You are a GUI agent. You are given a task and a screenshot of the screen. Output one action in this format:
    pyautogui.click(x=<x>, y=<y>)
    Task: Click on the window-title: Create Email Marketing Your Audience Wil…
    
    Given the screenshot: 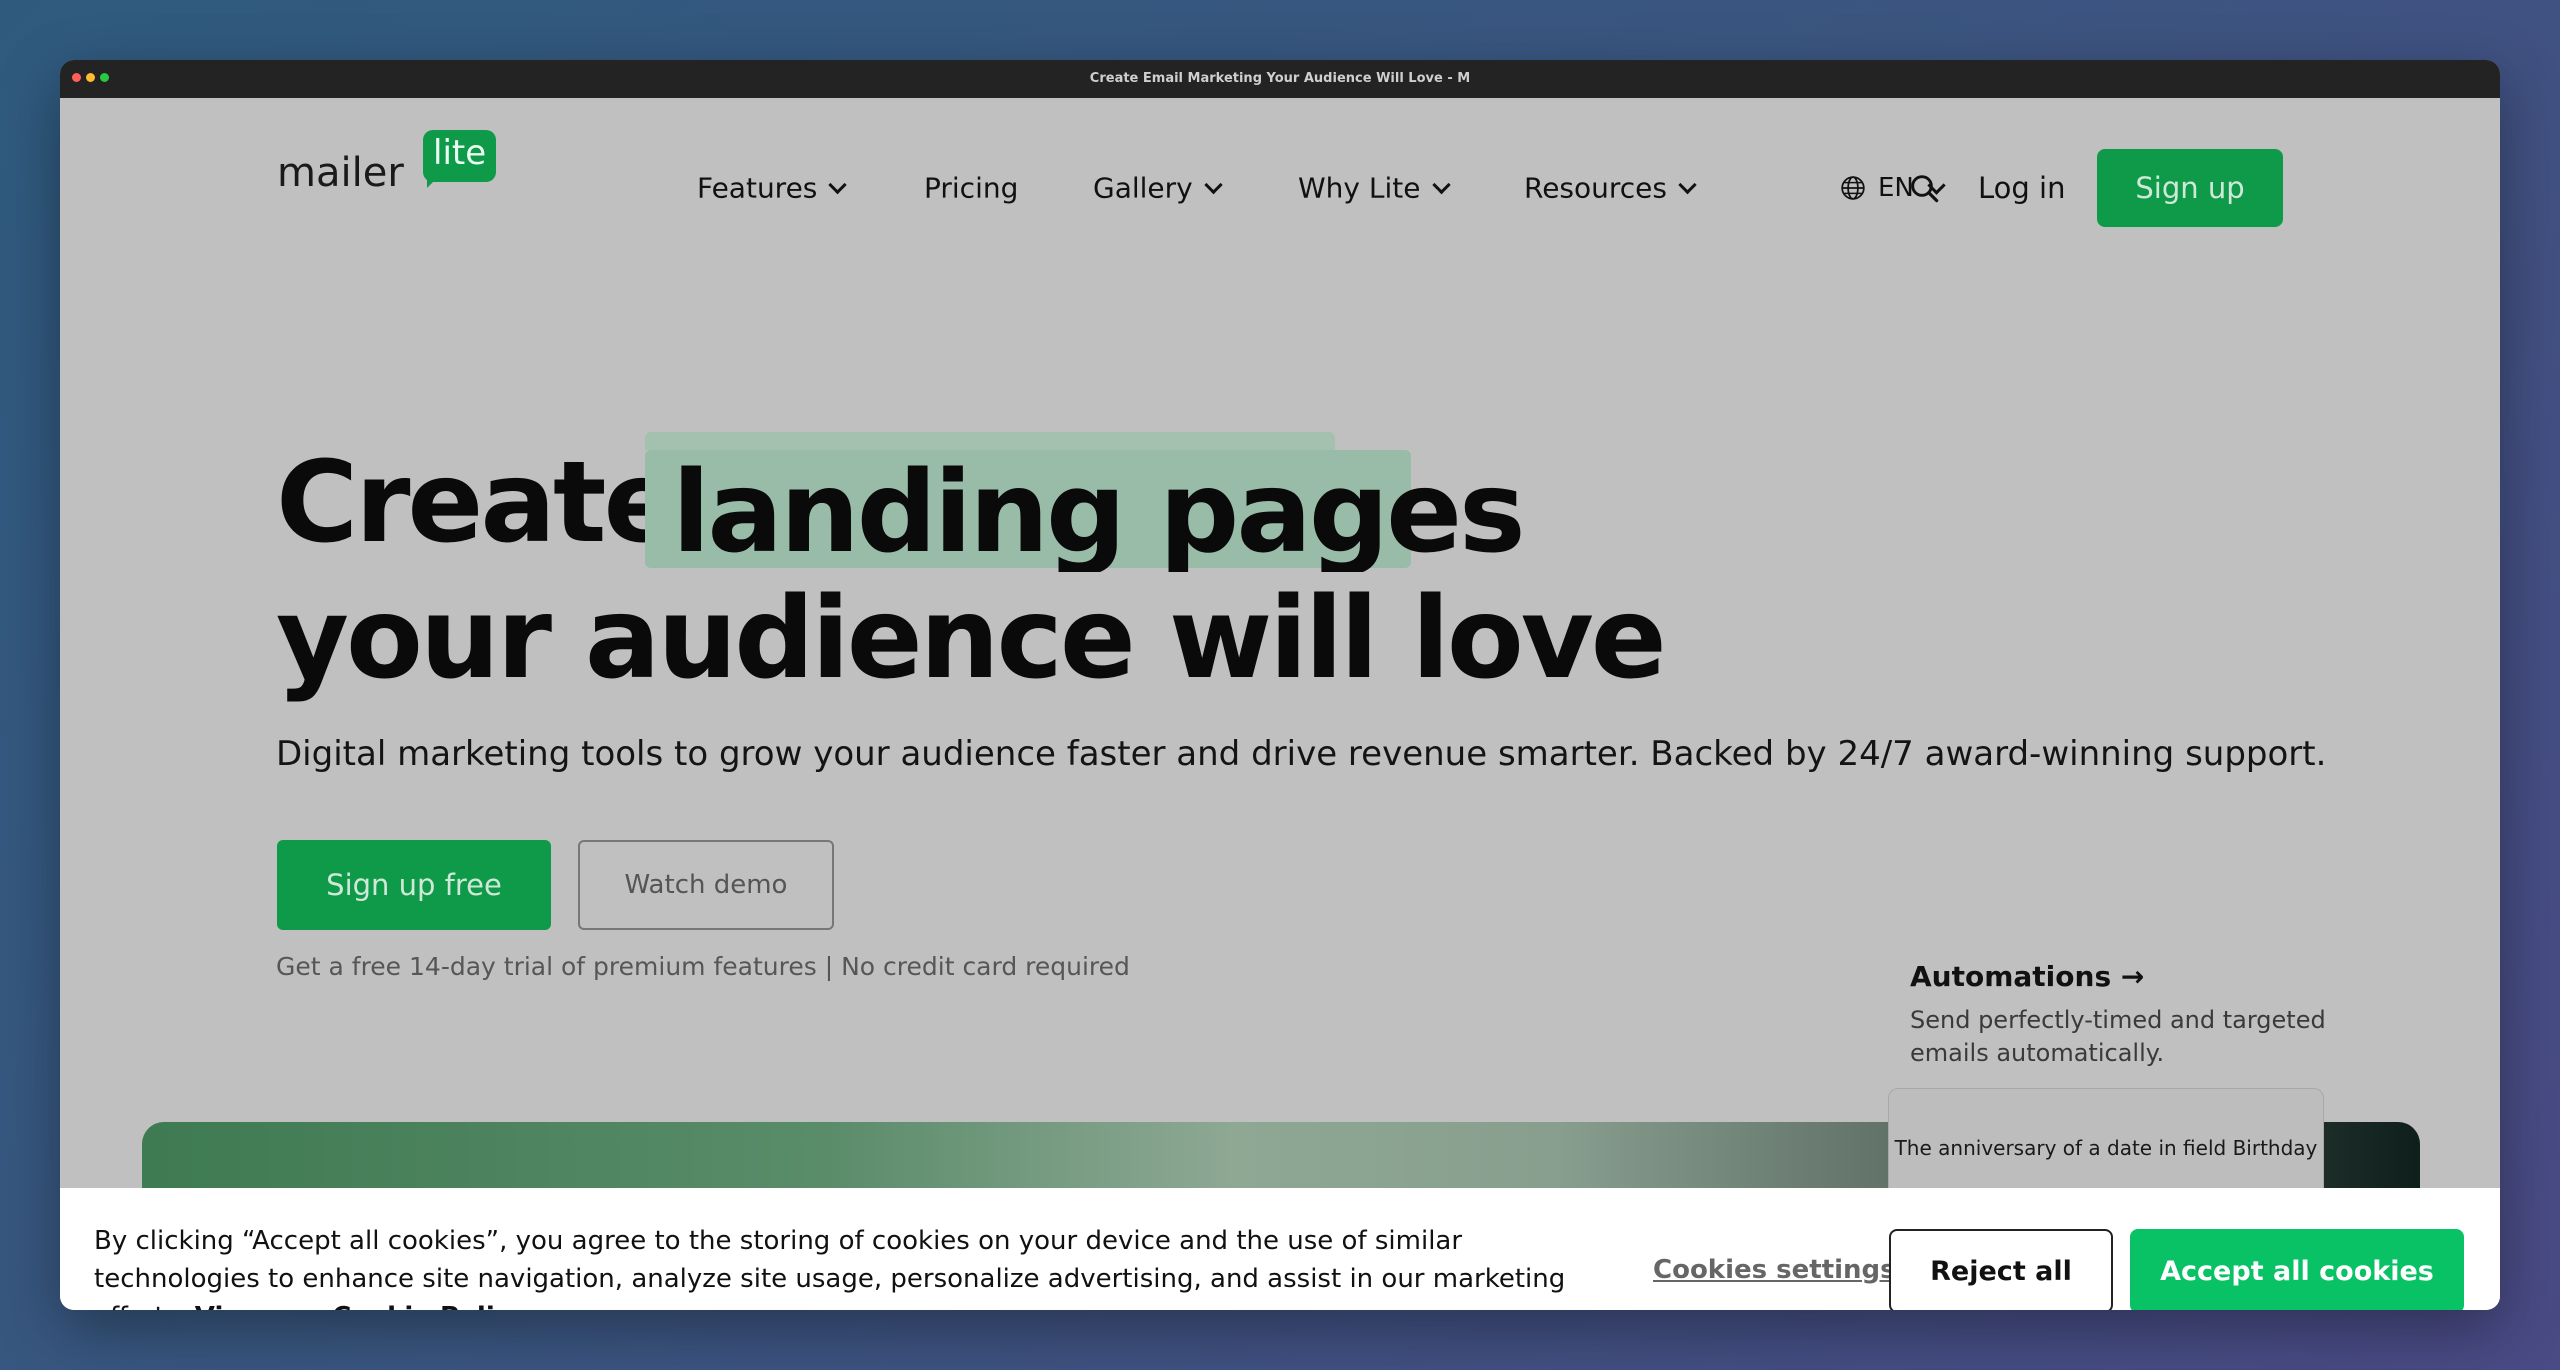 What is the action you would take?
    pyautogui.click(x=1280, y=78)
    